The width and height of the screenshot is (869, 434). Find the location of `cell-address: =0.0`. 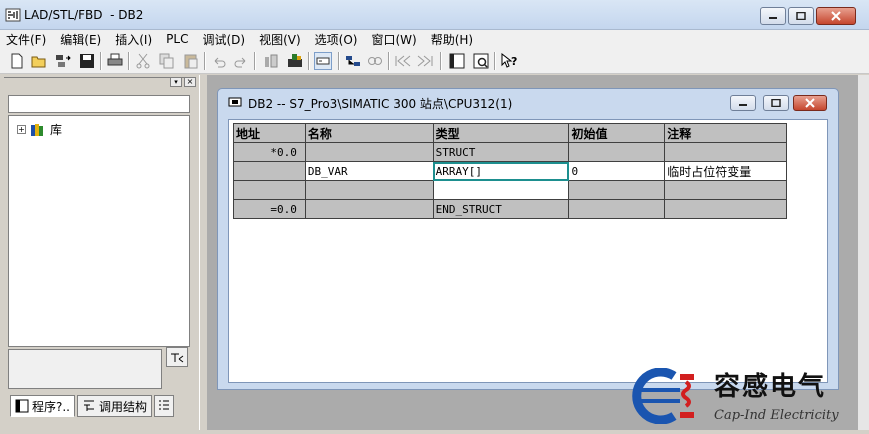

cell-address: =0.0 is located at coordinates (269, 209).